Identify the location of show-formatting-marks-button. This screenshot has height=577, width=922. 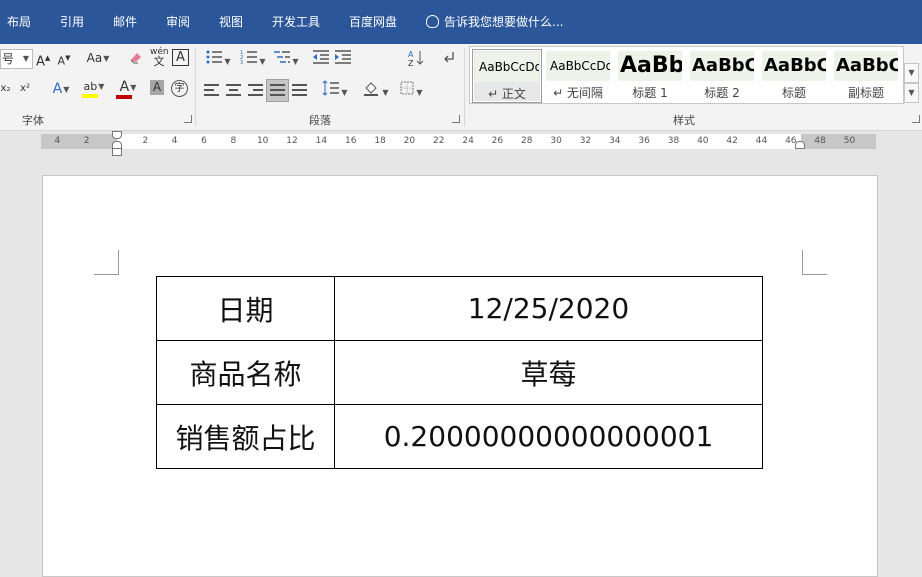
(448, 58).